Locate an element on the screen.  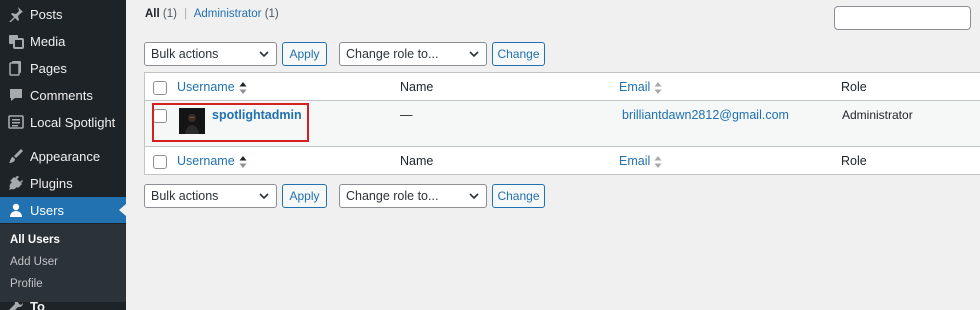
apply-button-top: Apply is located at coordinates (304, 54).